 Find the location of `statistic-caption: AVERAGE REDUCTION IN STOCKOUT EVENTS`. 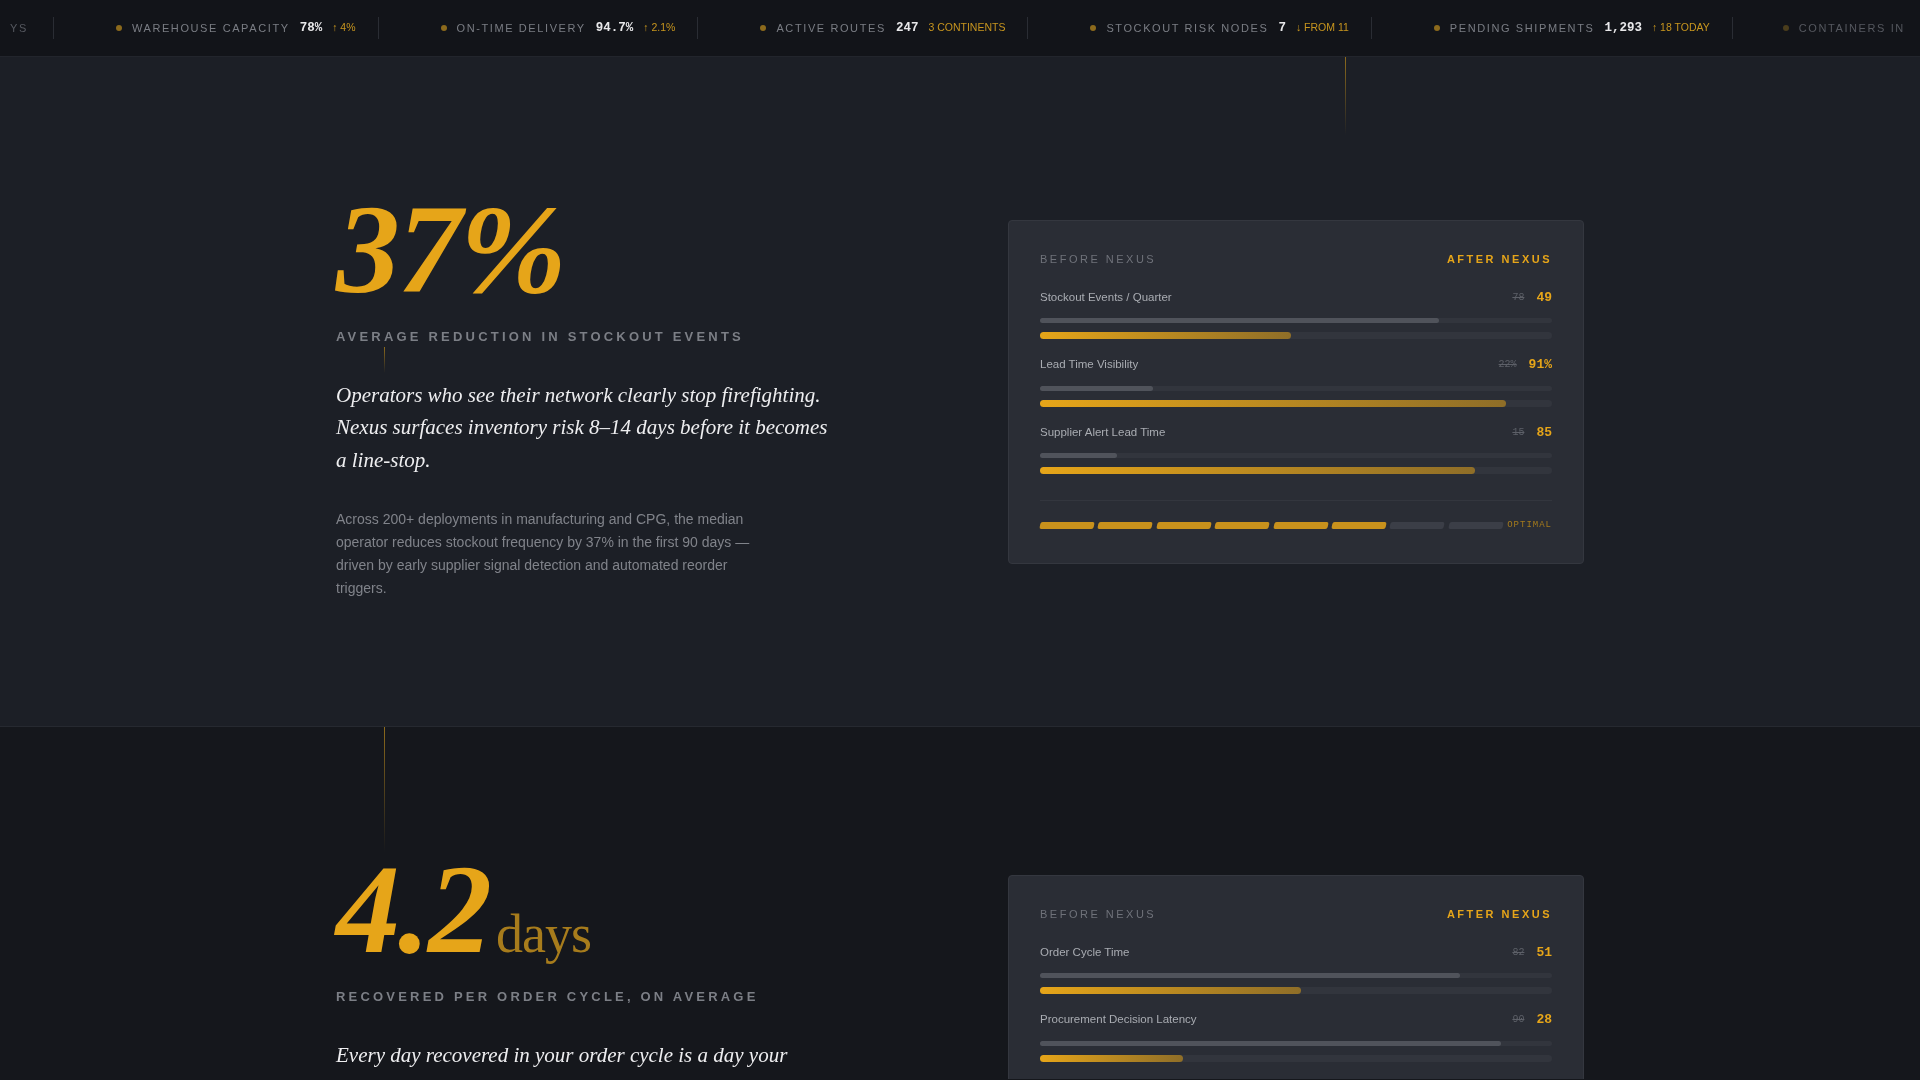

statistic-caption: AVERAGE REDUCTION IN STOCKOUT EVENTS is located at coordinates (540, 337).